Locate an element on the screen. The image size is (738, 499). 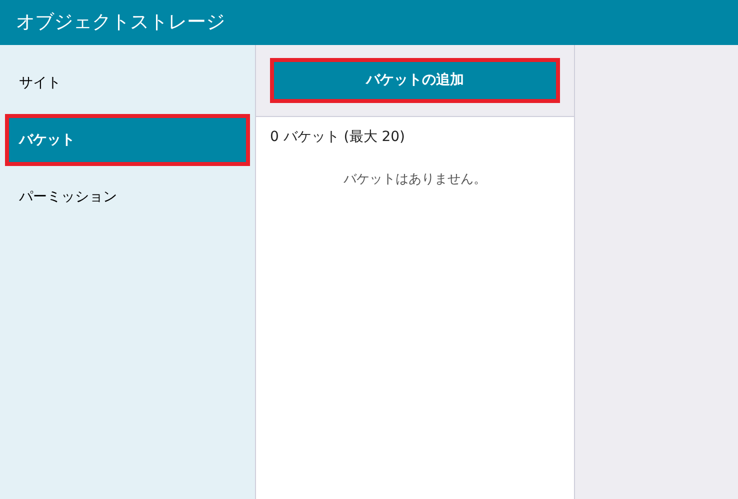
add-bucket-button: バケットの追加 is located at coordinates (415, 80).